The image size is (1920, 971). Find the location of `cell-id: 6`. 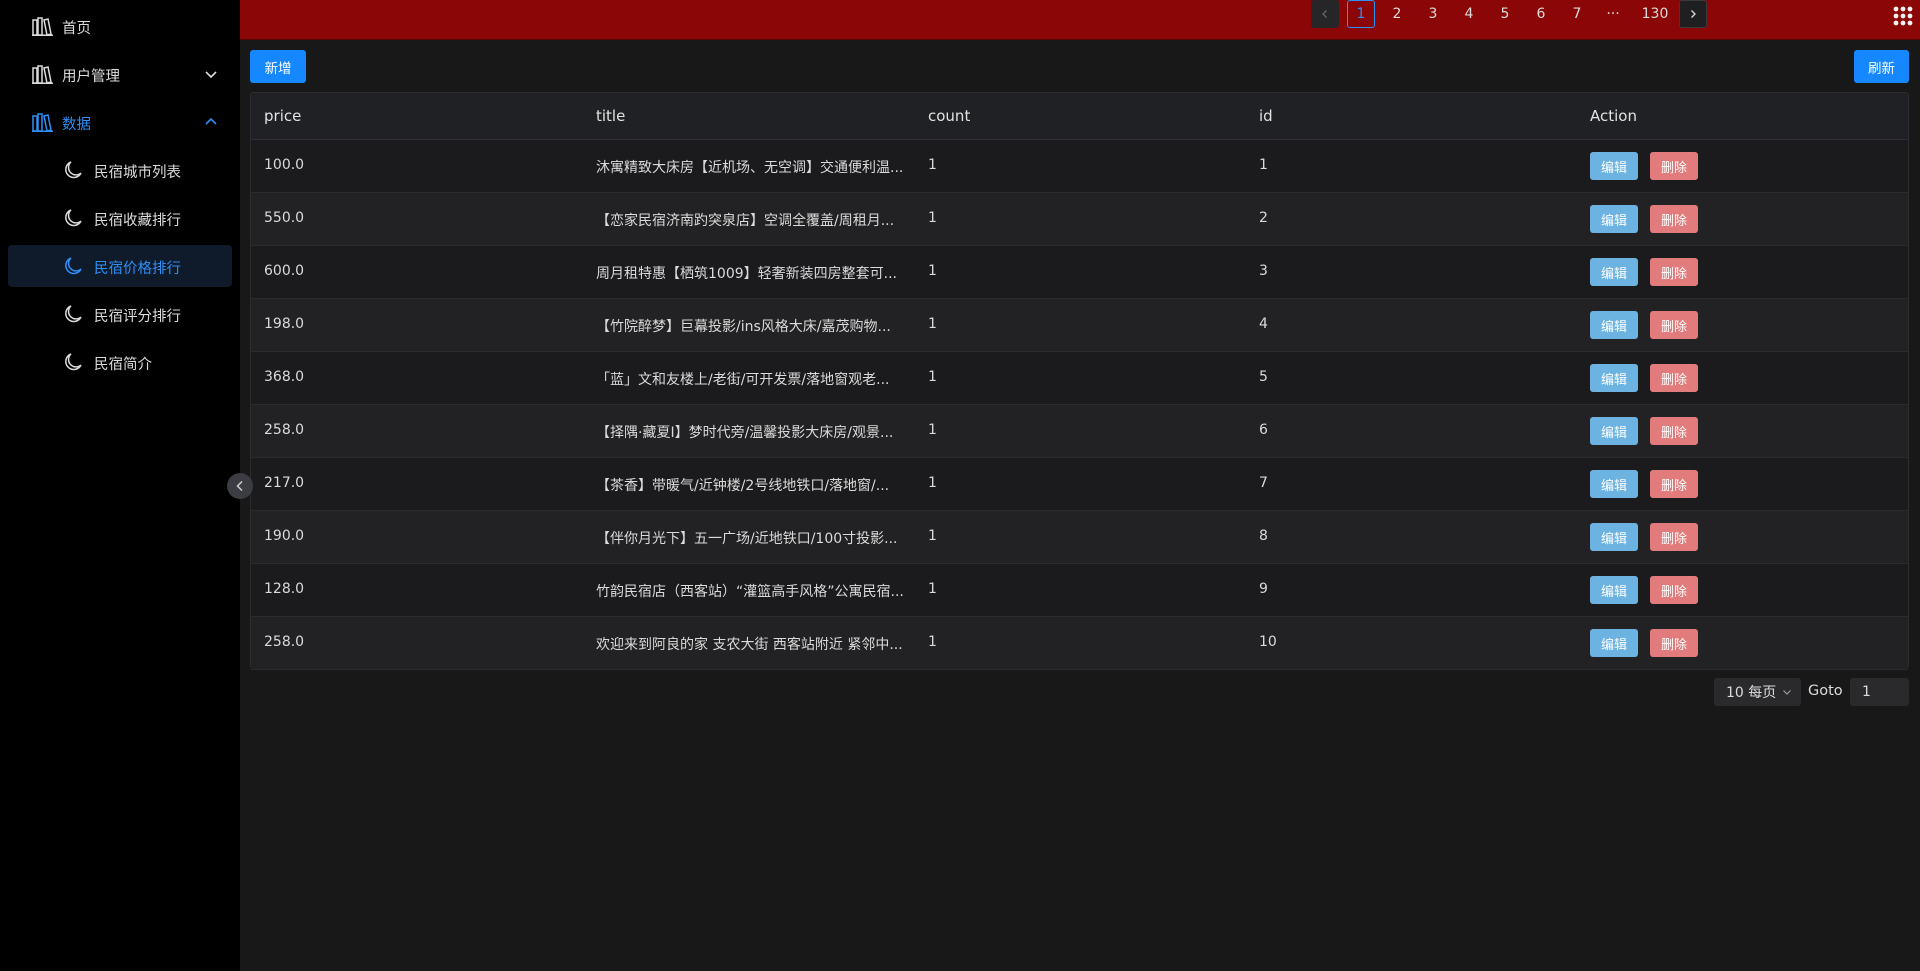

cell-id: 6 is located at coordinates (1263, 430).